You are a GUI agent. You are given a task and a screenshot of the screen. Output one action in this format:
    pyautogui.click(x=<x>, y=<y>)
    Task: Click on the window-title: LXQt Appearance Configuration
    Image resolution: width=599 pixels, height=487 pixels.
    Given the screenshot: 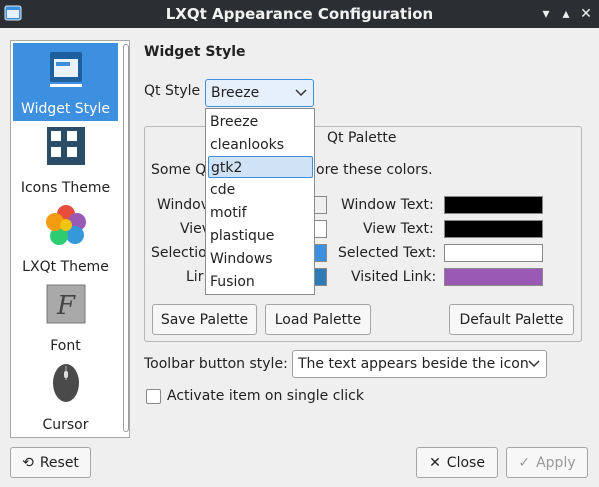 What is the action you would take?
    pyautogui.click(x=299, y=14)
    